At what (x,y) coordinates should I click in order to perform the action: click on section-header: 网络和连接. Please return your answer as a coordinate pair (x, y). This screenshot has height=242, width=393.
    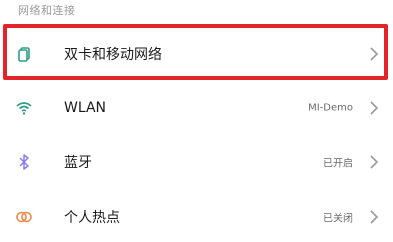
    Looking at the image, I should click on (47, 10).